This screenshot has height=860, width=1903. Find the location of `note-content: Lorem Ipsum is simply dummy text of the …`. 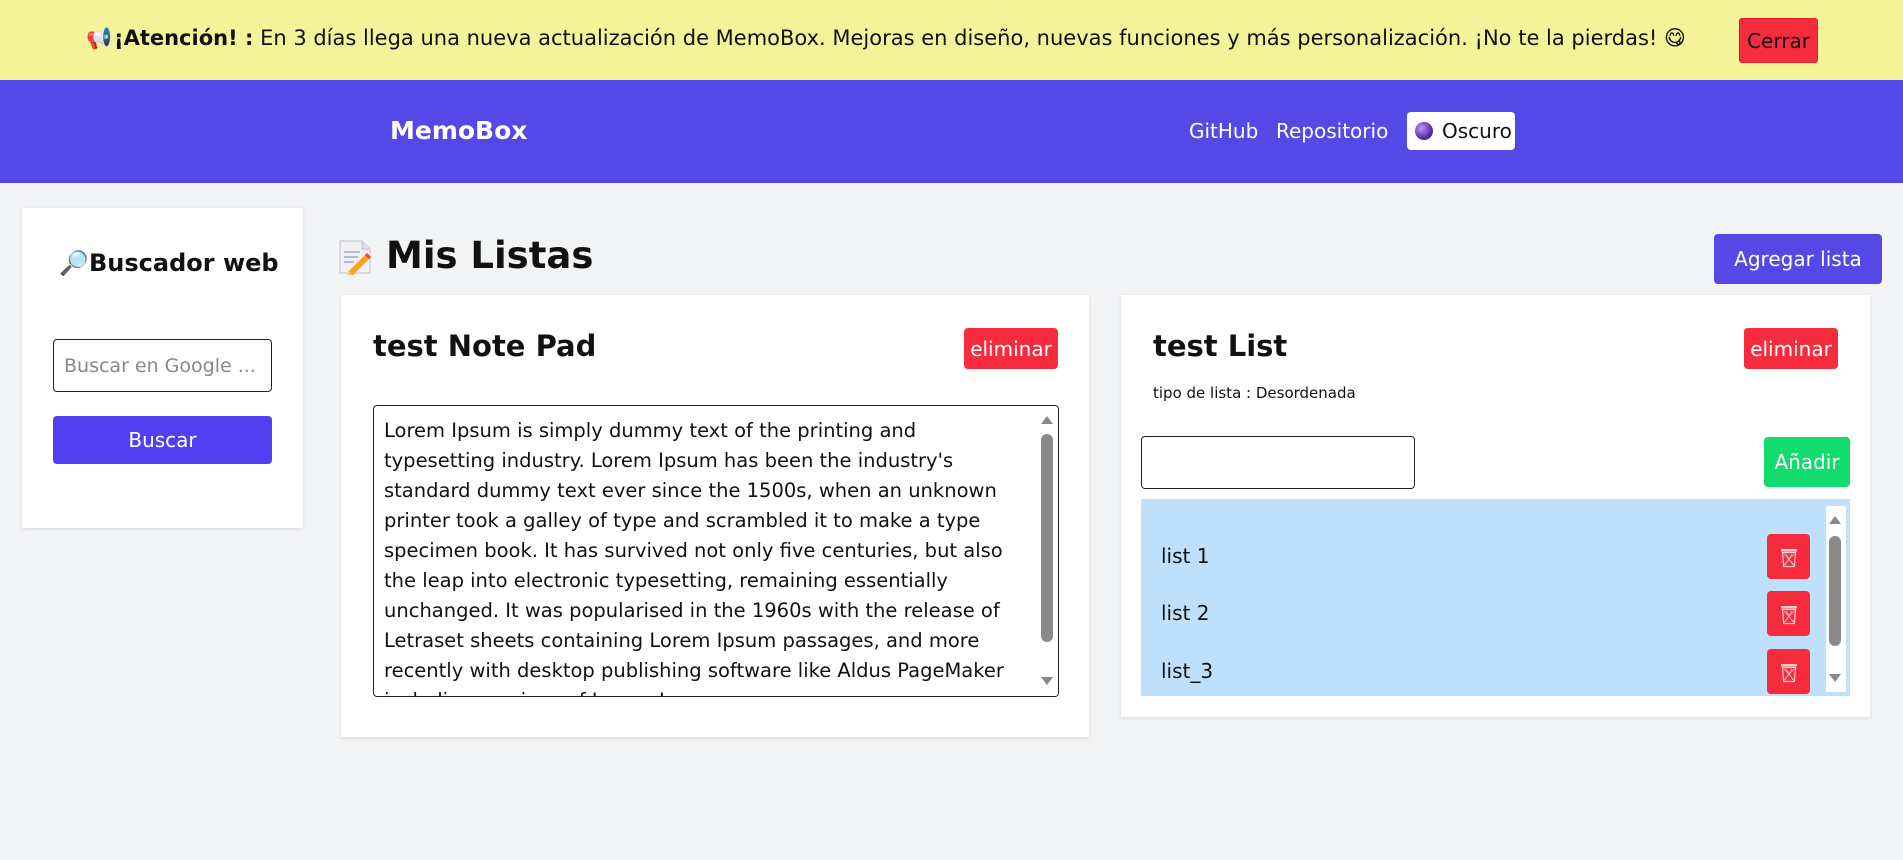

note-content: Lorem Ipsum is simply dummy text of the … is located at coordinates (694, 557).